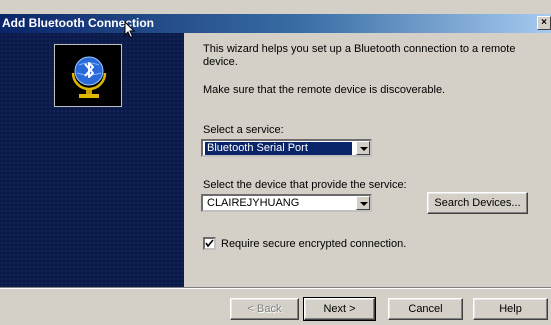 The image size is (551, 325). I want to click on wizard-footer: < Back Next > Cancel Help, so click(275, 307).